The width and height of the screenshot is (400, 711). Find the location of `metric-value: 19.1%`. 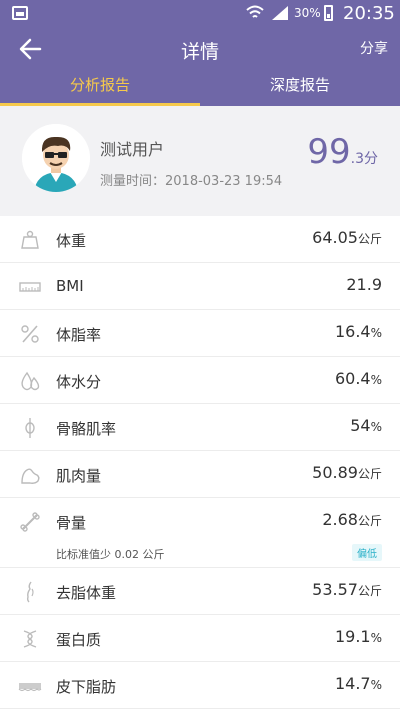

metric-value: 19.1% is located at coordinates (358, 636).